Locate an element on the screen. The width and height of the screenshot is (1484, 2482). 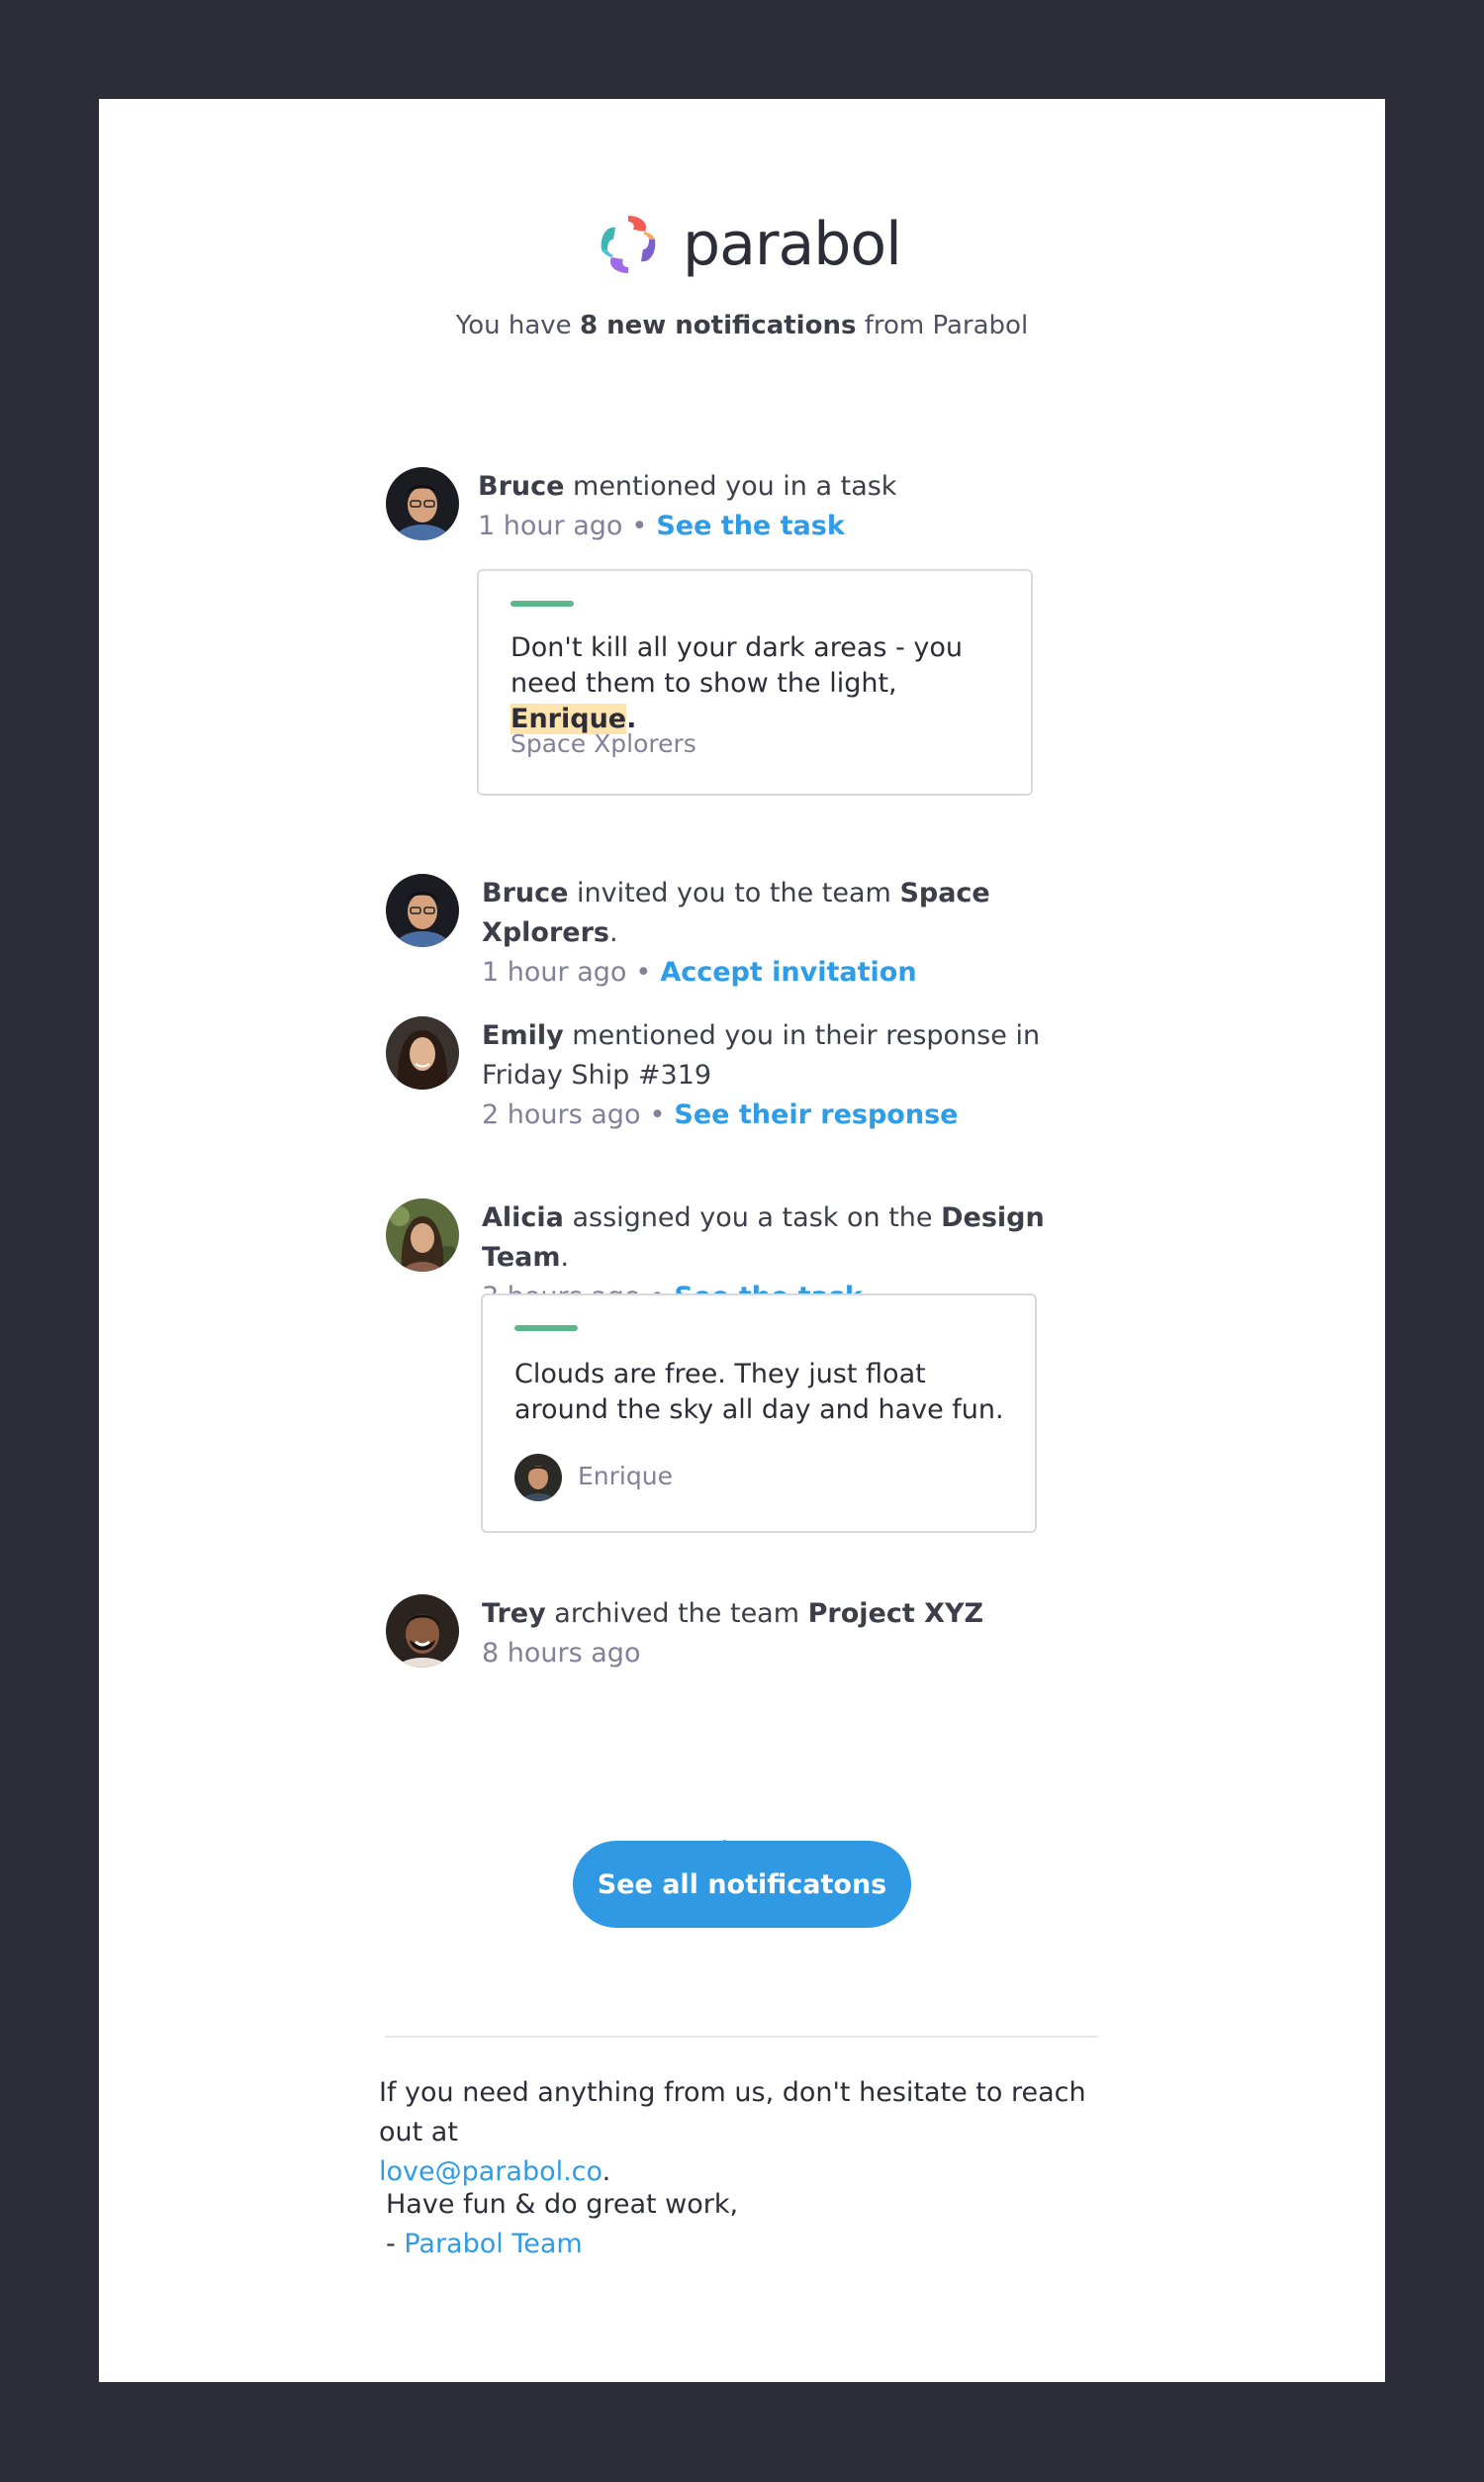
notification-time: 2 hours ago is located at coordinates (561, 1114).